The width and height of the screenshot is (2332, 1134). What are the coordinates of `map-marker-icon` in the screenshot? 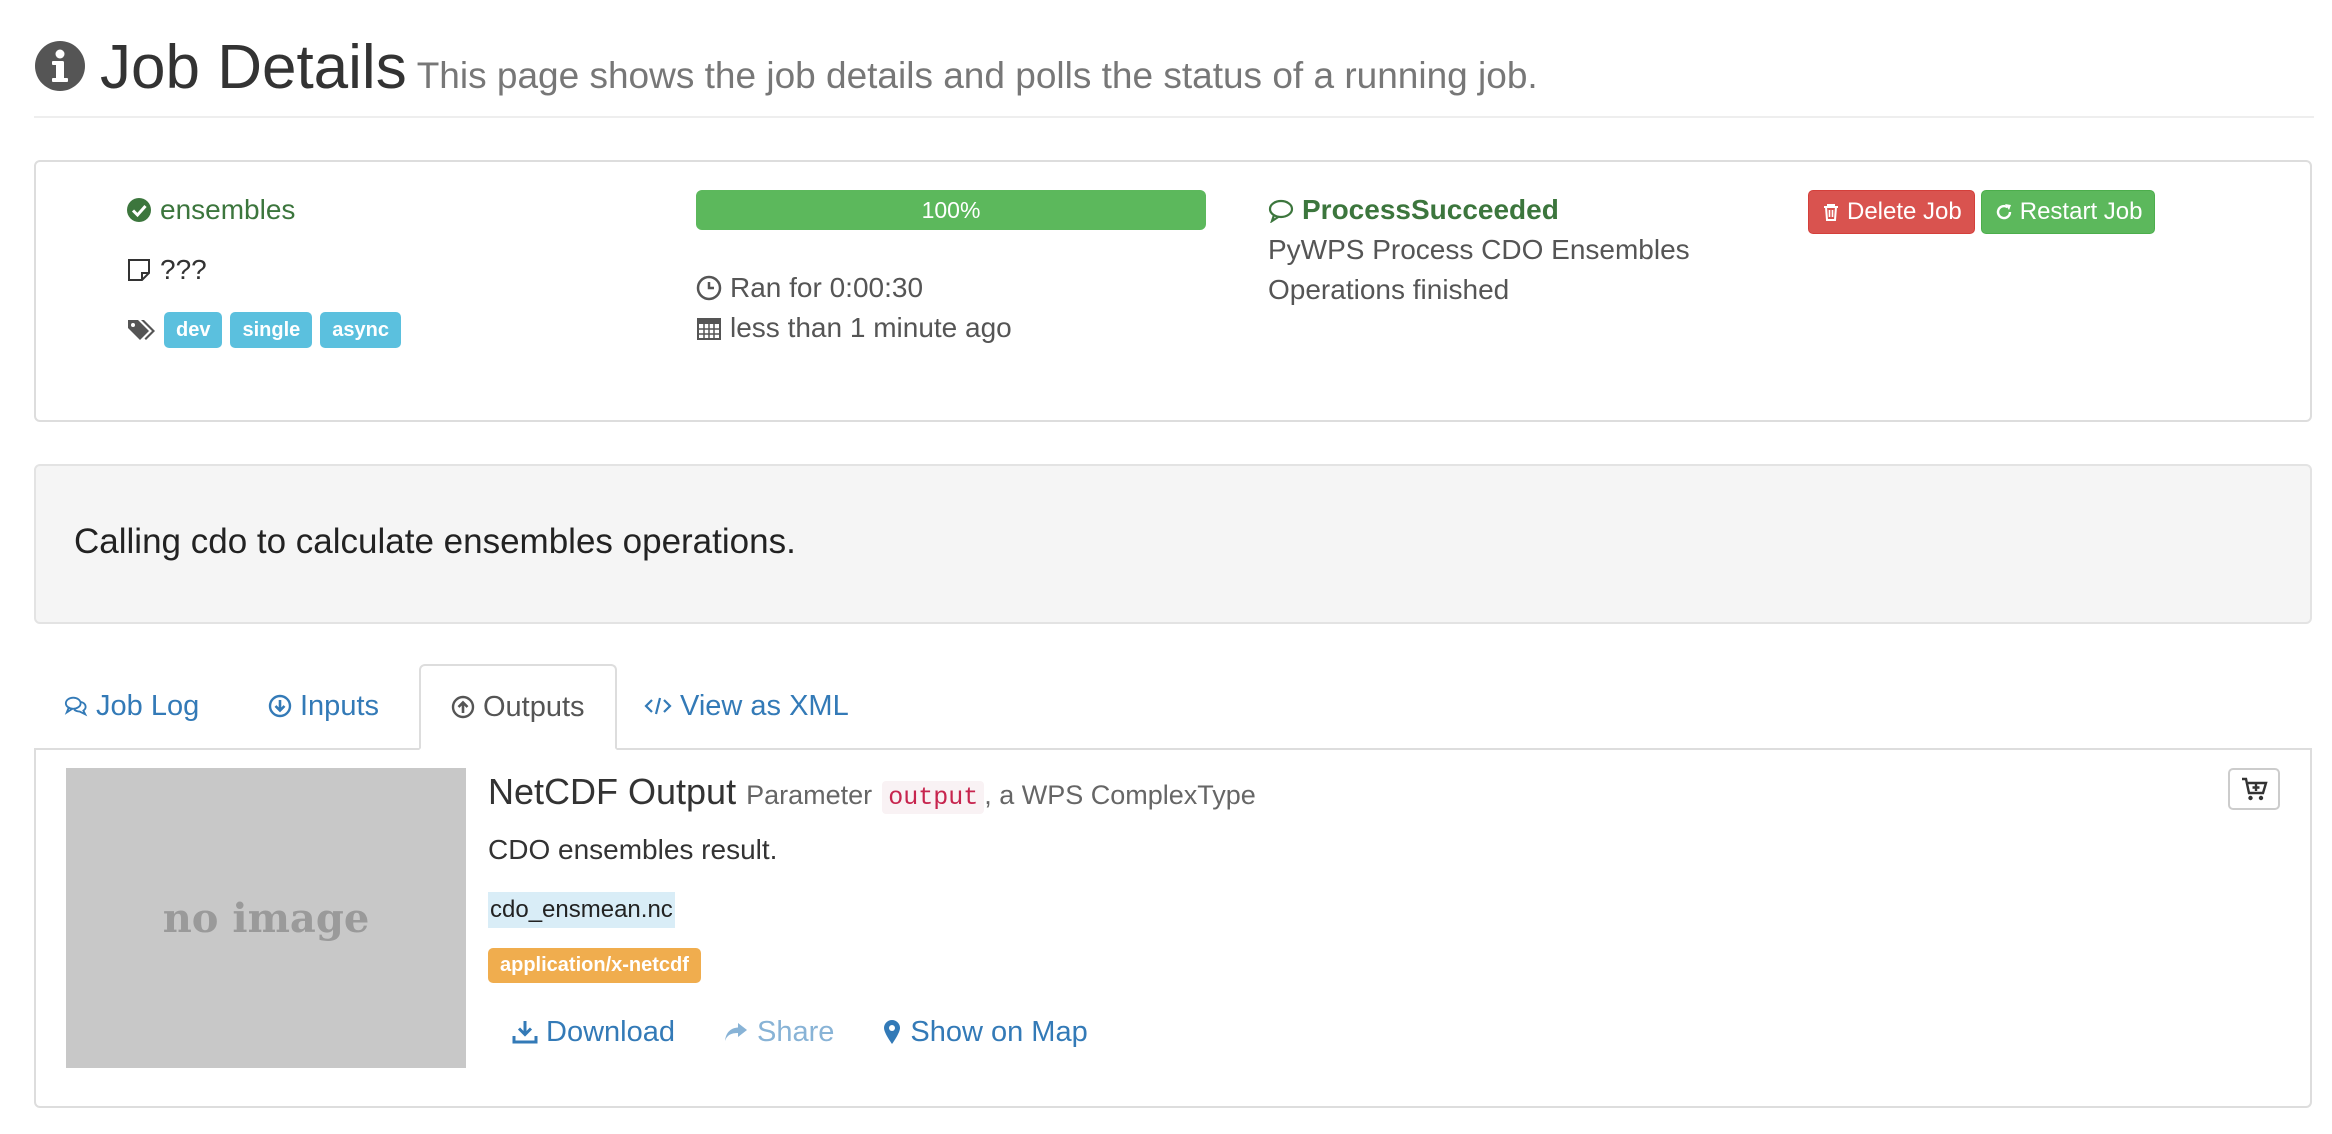 It's located at (892, 1032).